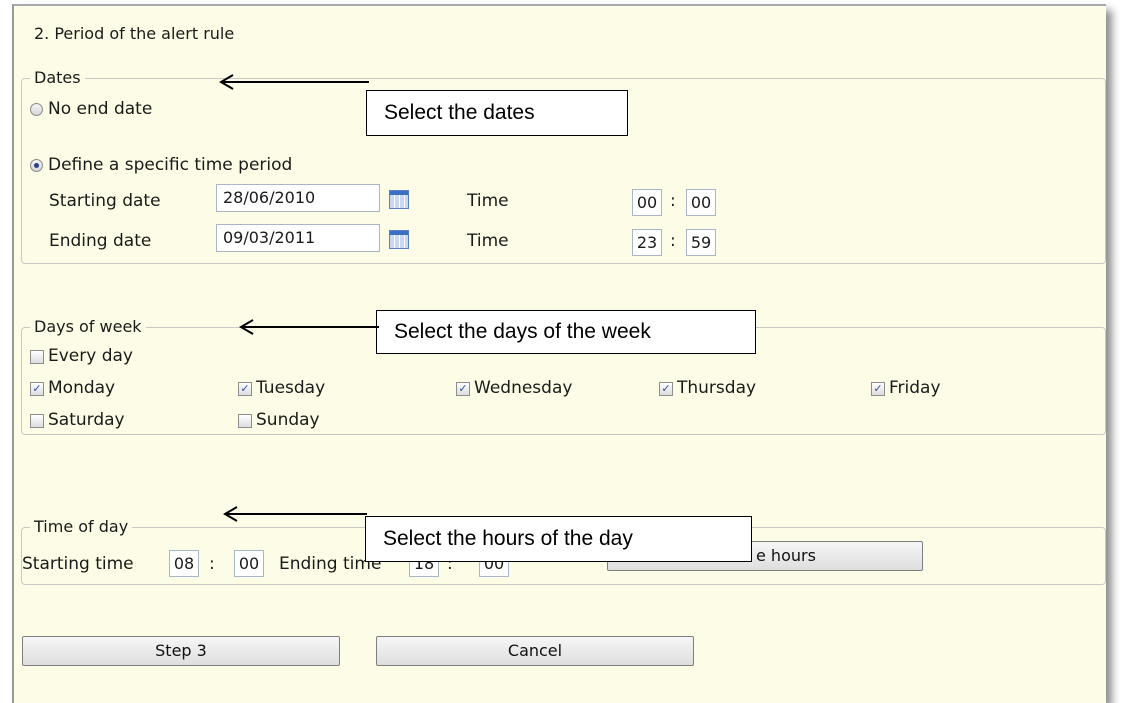 The image size is (1131, 703). What do you see at coordinates (535, 651) in the screenshot?
I see `cancel-button: Cancel` at bounding box center [535, 651].